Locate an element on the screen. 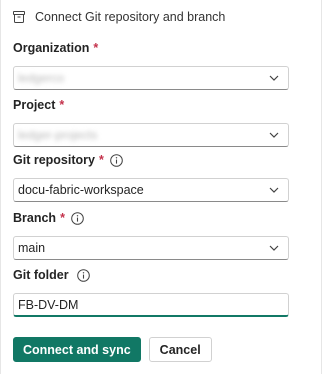 The image size is (323, 374). git-folder-value: FB-DV-DM is located at coordinates (48, 304).